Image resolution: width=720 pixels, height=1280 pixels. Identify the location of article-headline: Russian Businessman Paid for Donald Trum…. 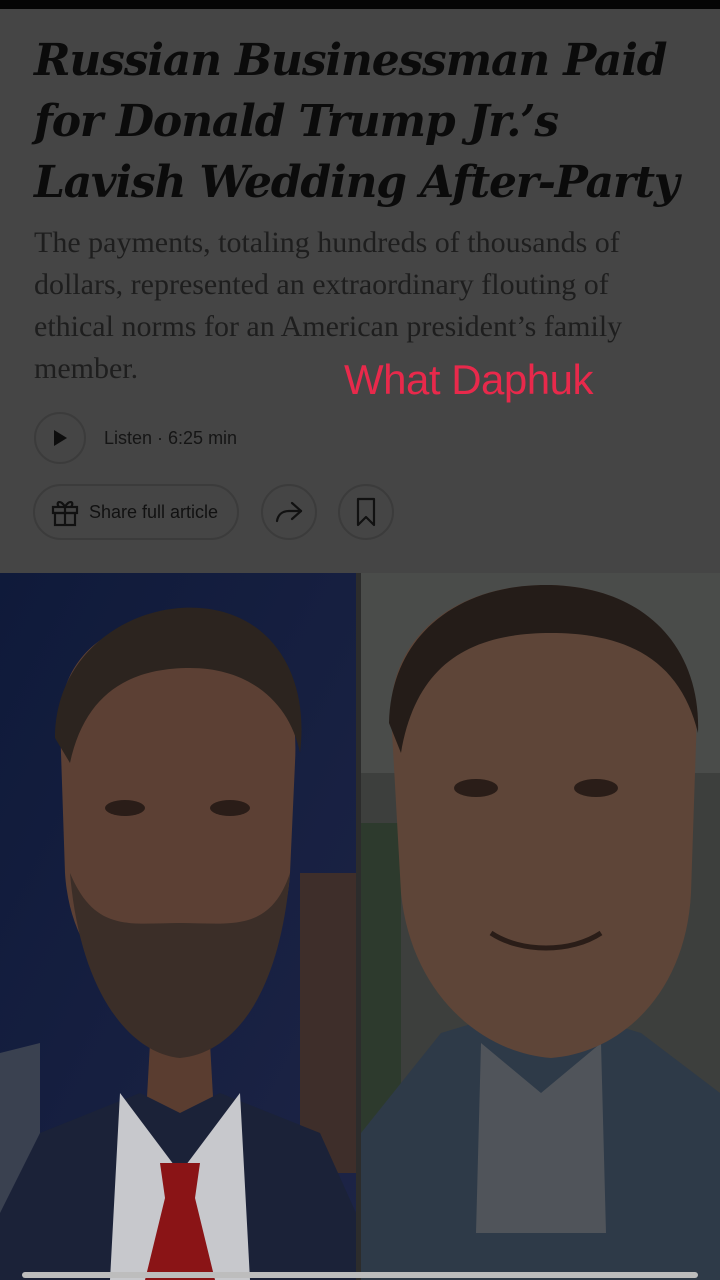
(356, 121).